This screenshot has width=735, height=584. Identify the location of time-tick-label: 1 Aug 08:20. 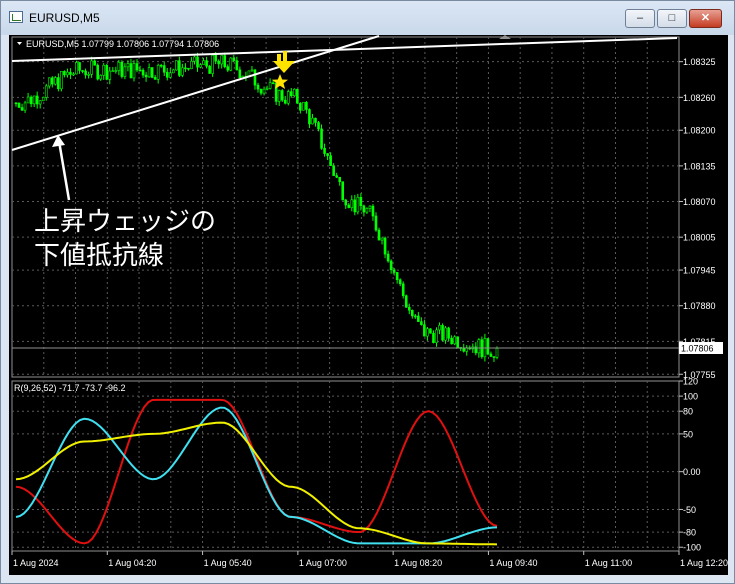
(418, 563).